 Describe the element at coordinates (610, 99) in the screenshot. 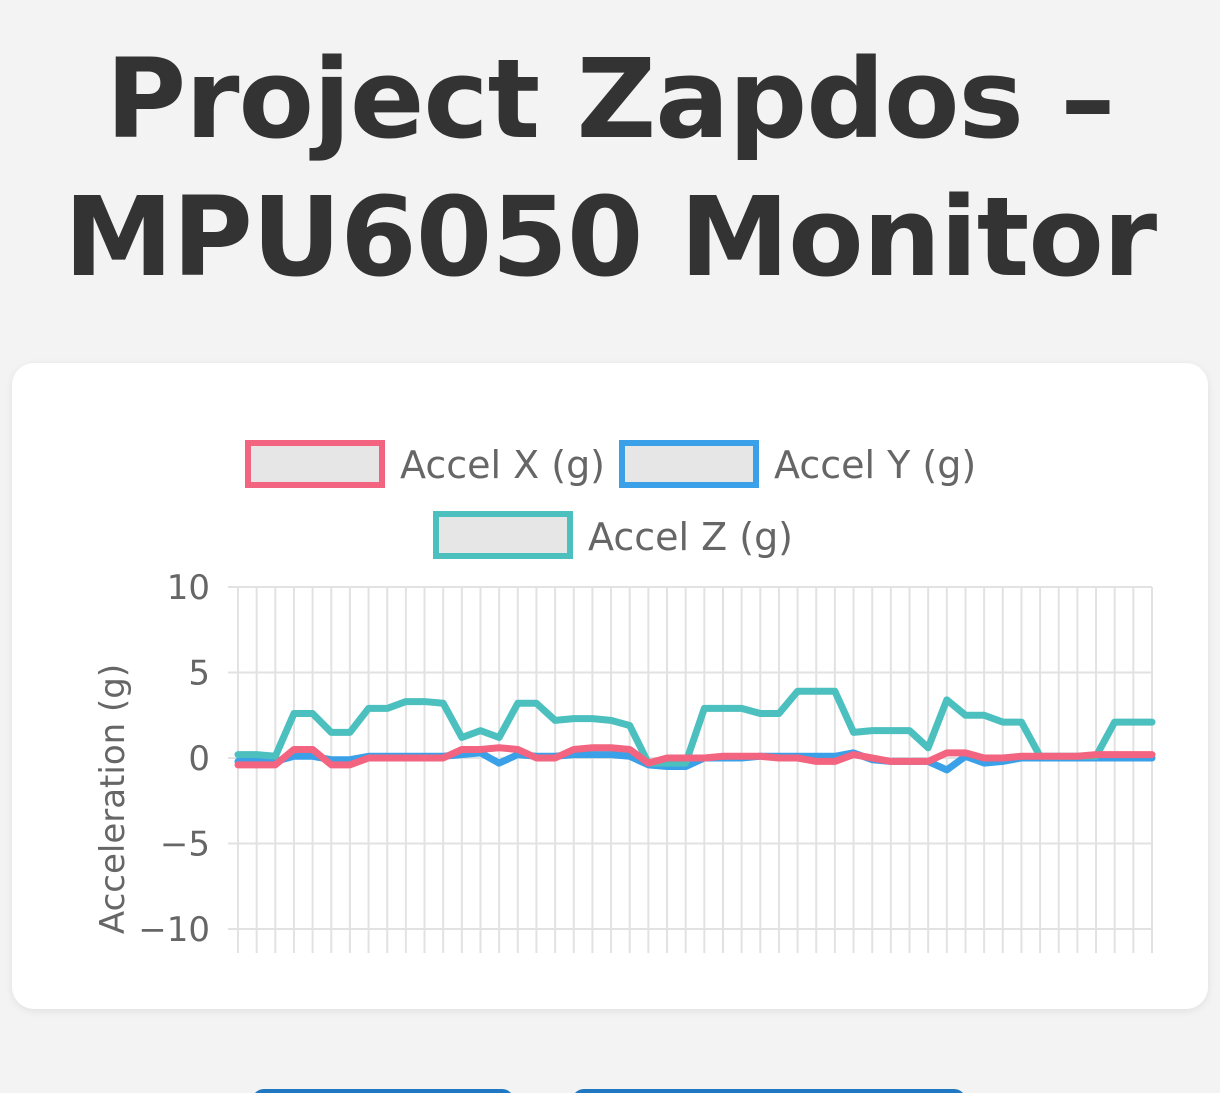

I see `page-title-line-1: Project Zapdos –` at that location.